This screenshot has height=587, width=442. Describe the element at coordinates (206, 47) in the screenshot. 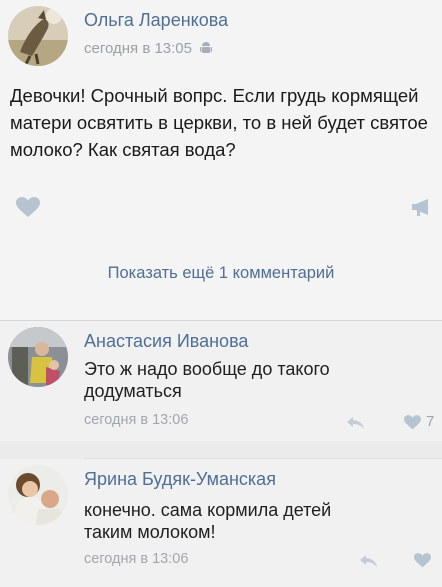

I see `android-icon` at that location.